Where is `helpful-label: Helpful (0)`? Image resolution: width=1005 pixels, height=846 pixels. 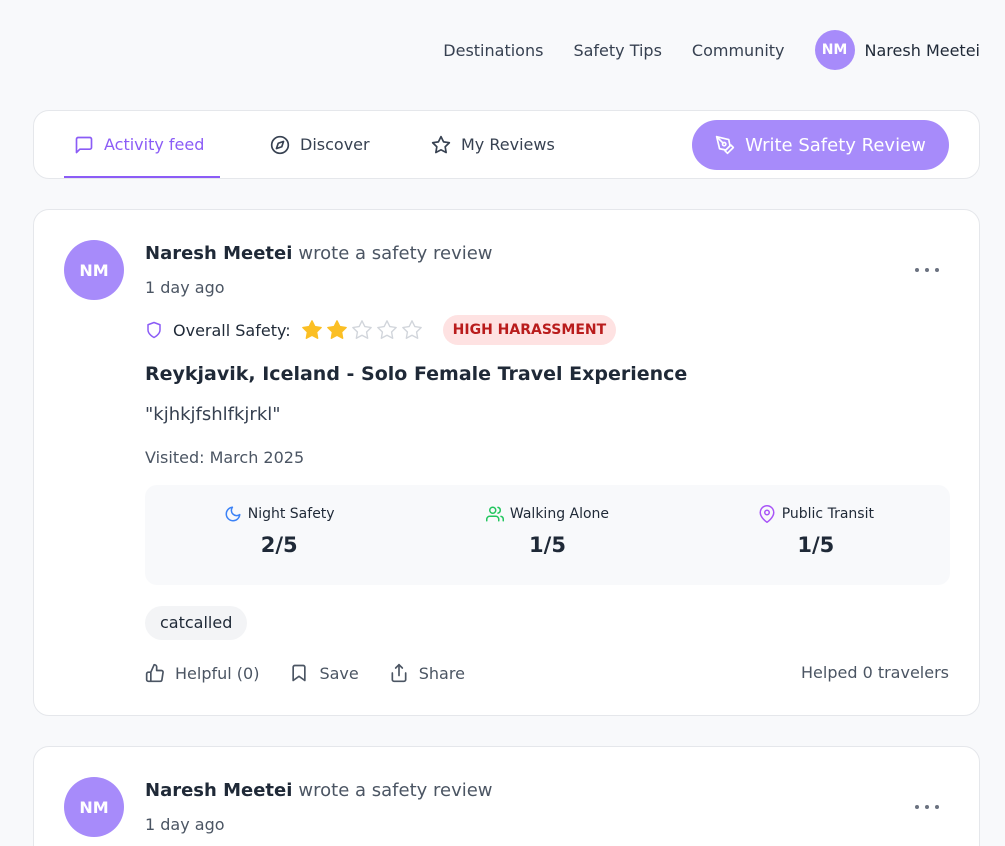 helpful-label: Helpful (0) is located at coordinates (217, 673).